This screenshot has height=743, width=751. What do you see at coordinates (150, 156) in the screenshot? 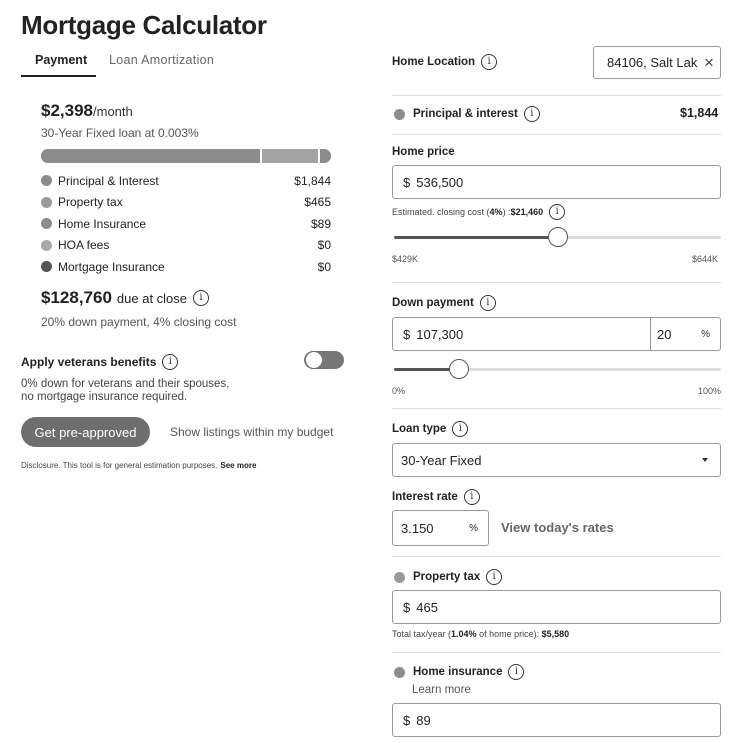
I see `bar-segment-principal` at bounding box center [150, 156].